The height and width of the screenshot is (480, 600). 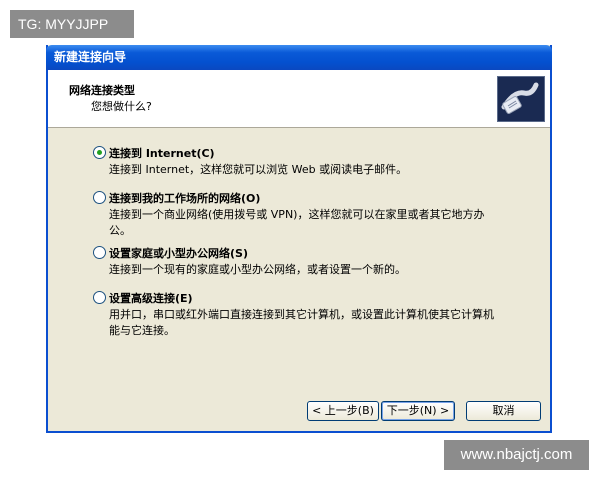 What do you see at coordinates (121, 106) in the screenshot?
I see `header-subtitle: 您想做什么?` at bounding box center [121, 106].